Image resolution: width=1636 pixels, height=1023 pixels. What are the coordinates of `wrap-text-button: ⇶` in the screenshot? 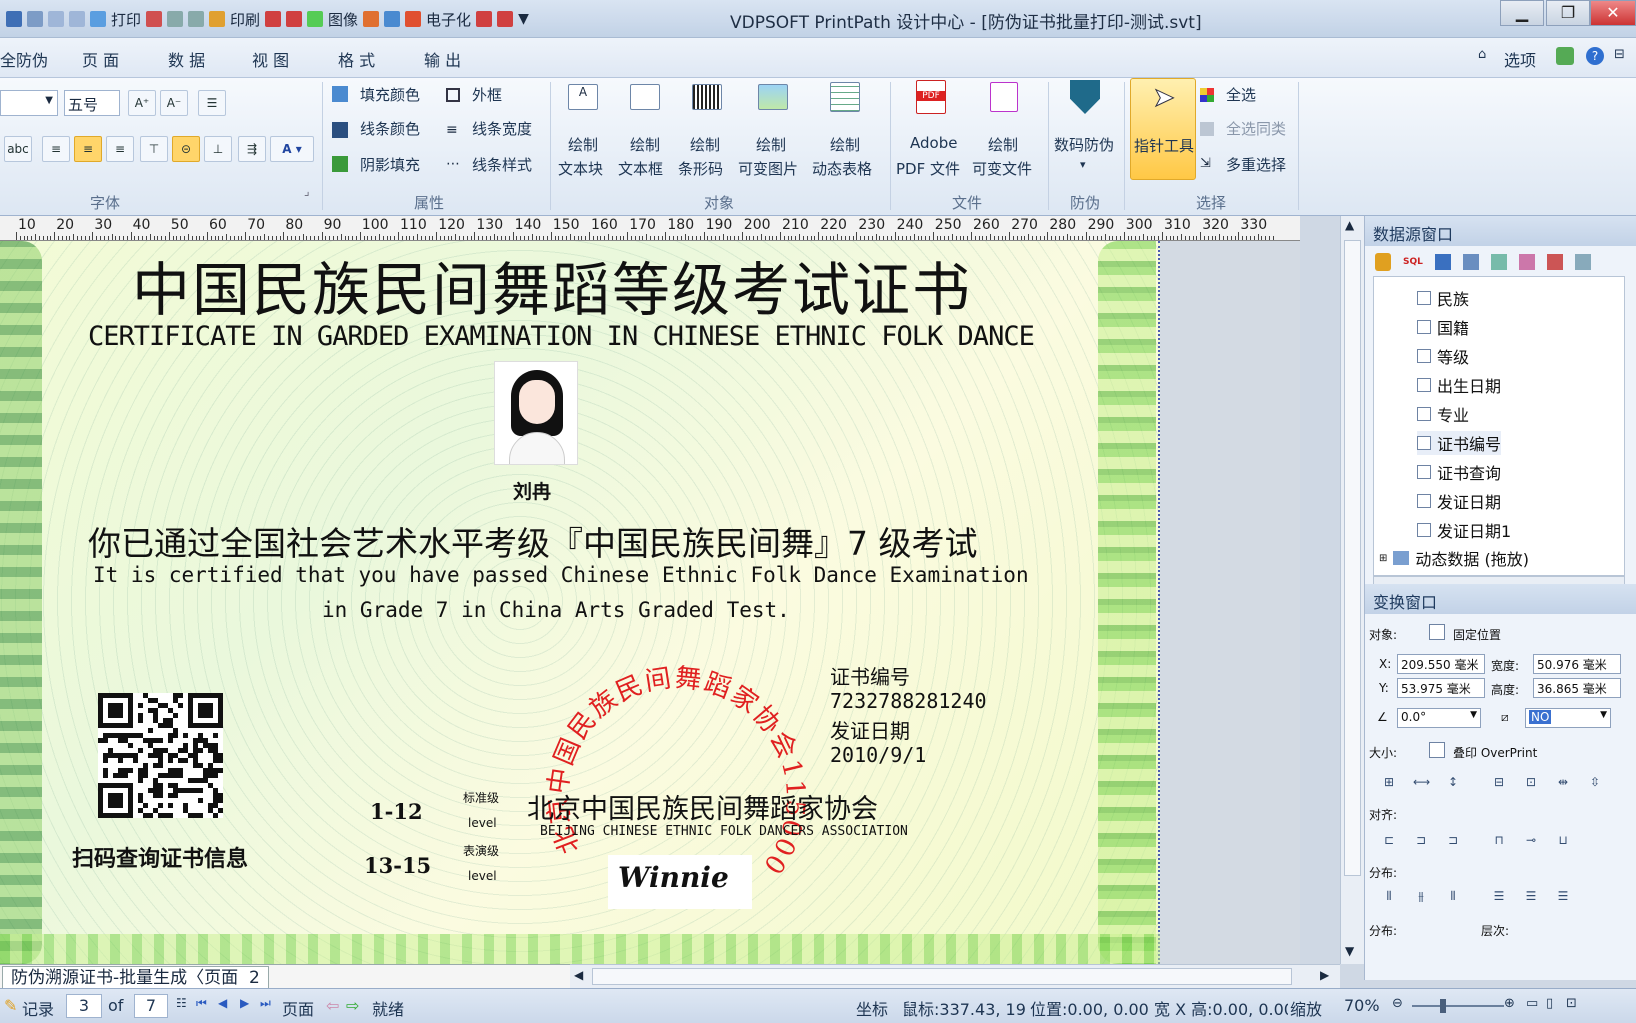 It's located at (252, 149).